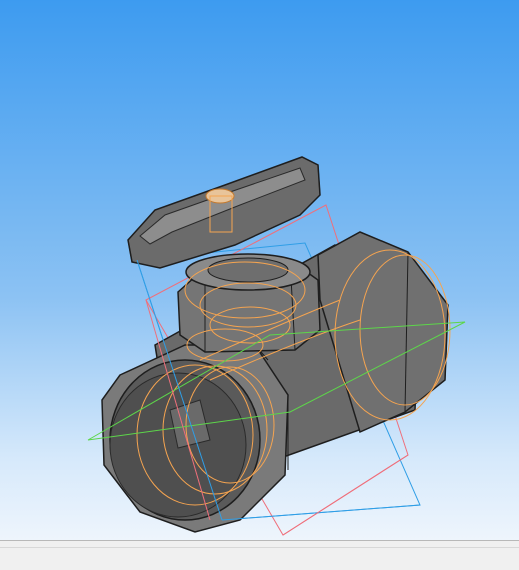 This screenshot has height=570, width=519. I want to click on status-bar, so click(259, 555).